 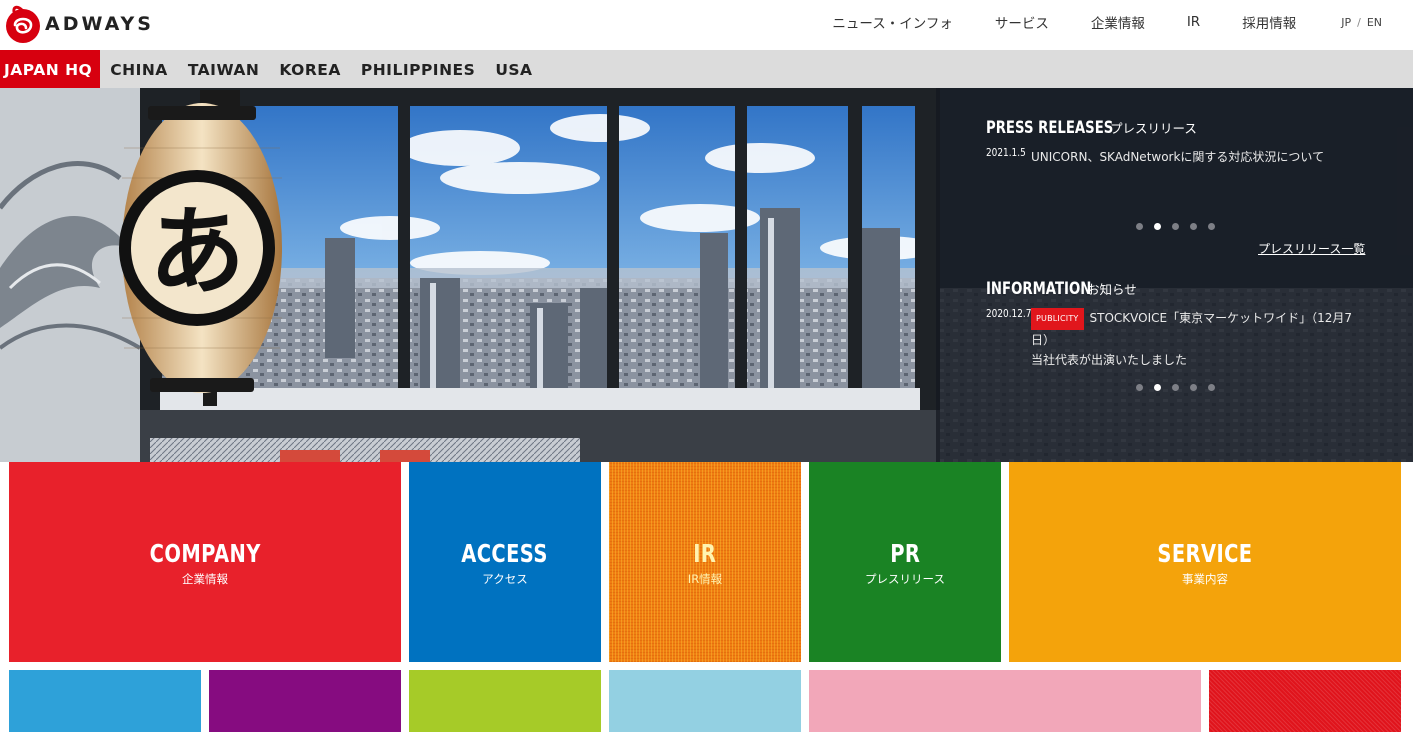 What do you see at coordinates (1205, 553) in the screenshot?
I see `tile-service-title: SERVICE` at bounding box center [1205, 553].